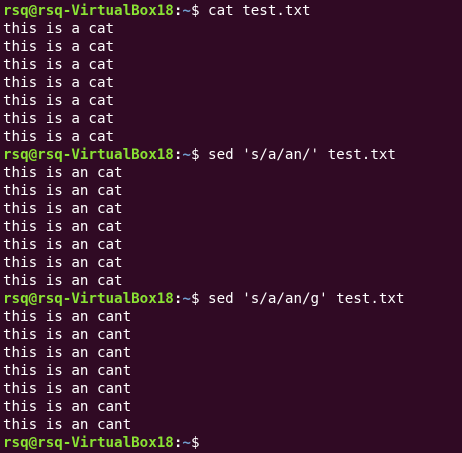 Image resolution: width=462 pixels, height=453 pixels. Describe the element at coordinates (306, 299) in the screenshot. I see `command-text: sed 's/a/an/g' test.txt` at that location.